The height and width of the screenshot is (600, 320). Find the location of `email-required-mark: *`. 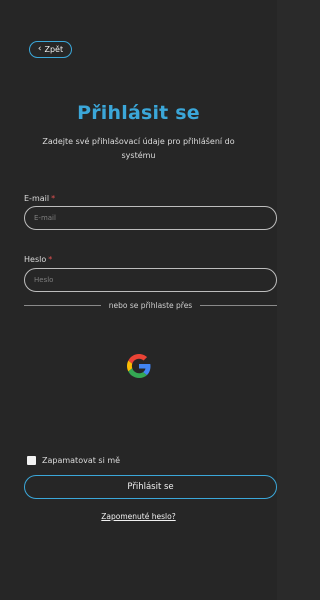

email-required-mark: * is located at coordinates (53, 198).